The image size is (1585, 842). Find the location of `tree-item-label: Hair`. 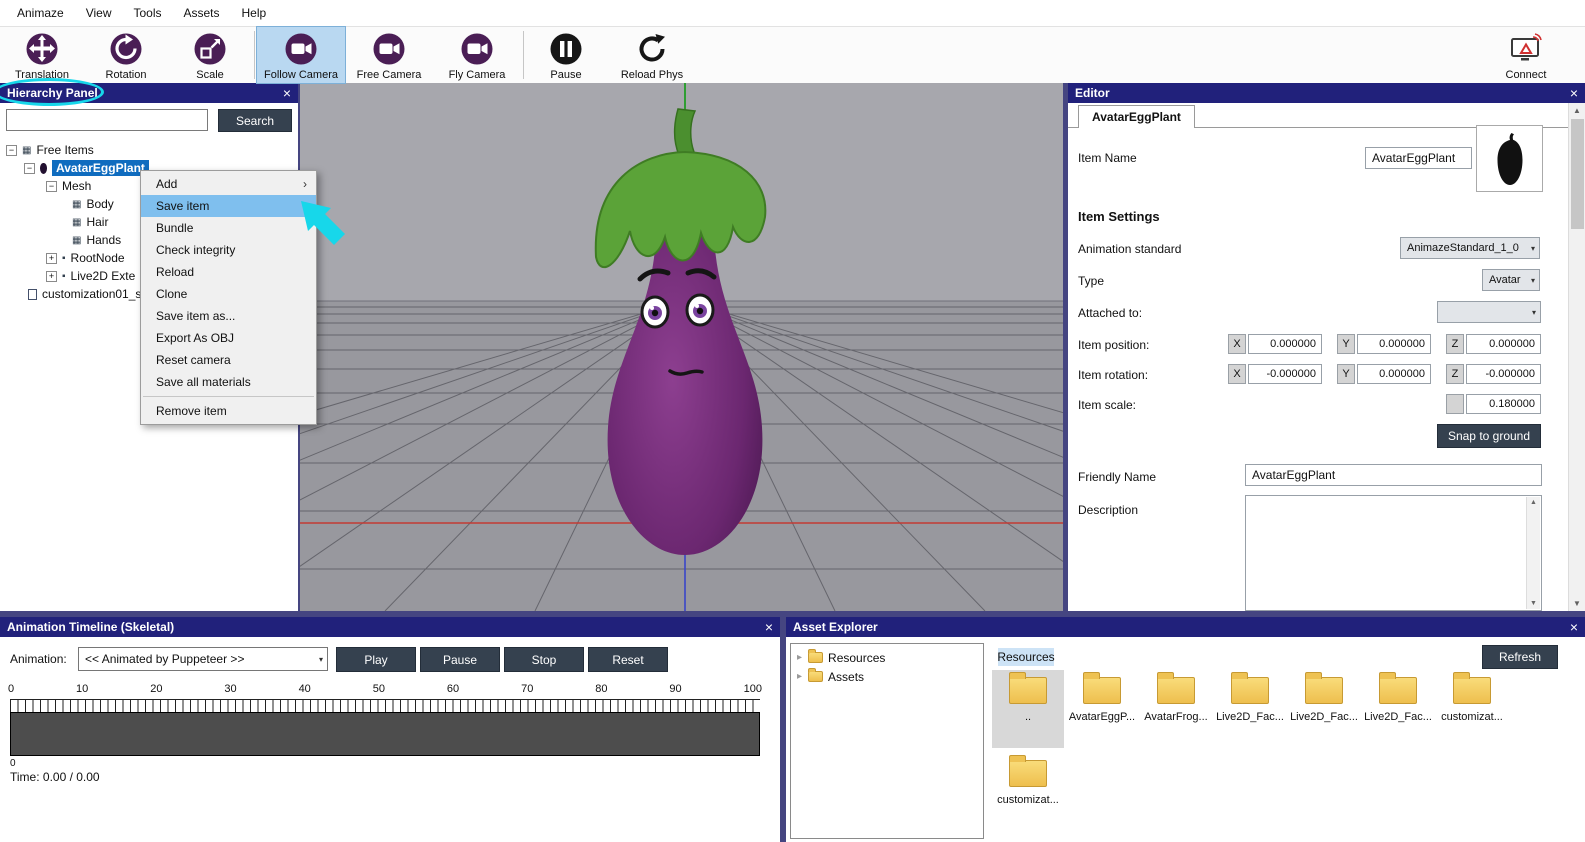

tree-item-label: Hair is located at coordinates (97, 222).